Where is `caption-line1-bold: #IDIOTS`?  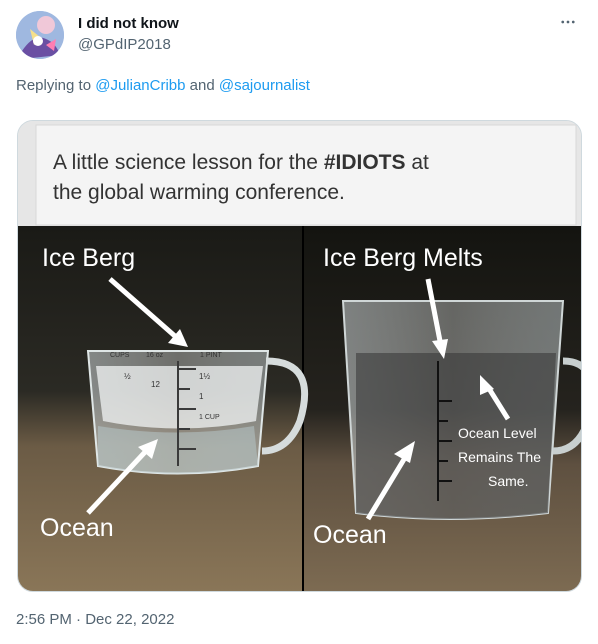
caption-line1-bold: #IDIOTS is located at coordinates (365, 162).